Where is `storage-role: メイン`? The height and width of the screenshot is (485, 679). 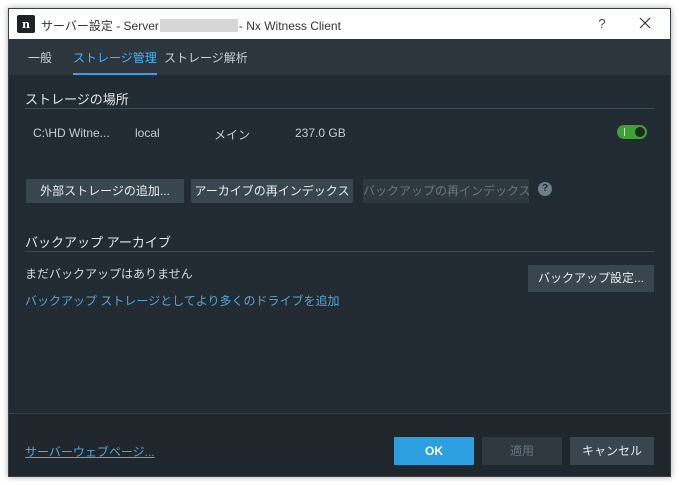
storage-role: メイン is located at coordinates (232, 135).